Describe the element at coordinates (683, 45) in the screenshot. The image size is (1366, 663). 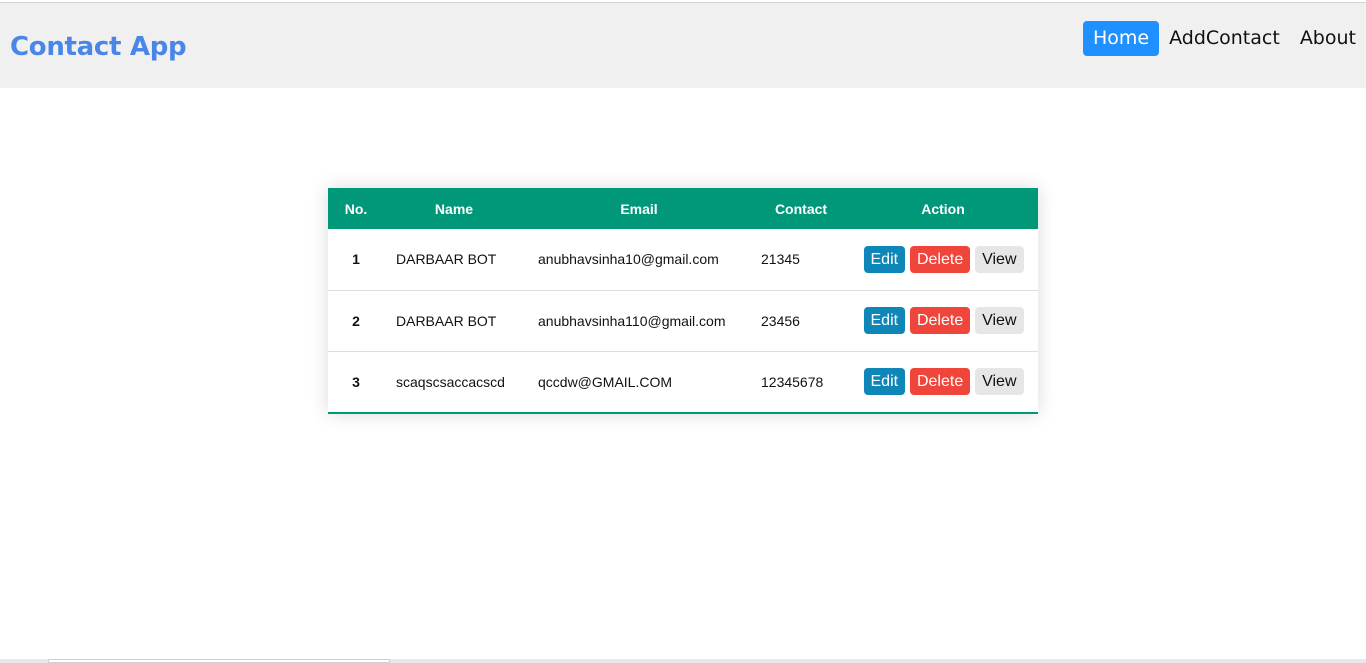
I see `navbar: Contact App Home AddContact About` at that location.